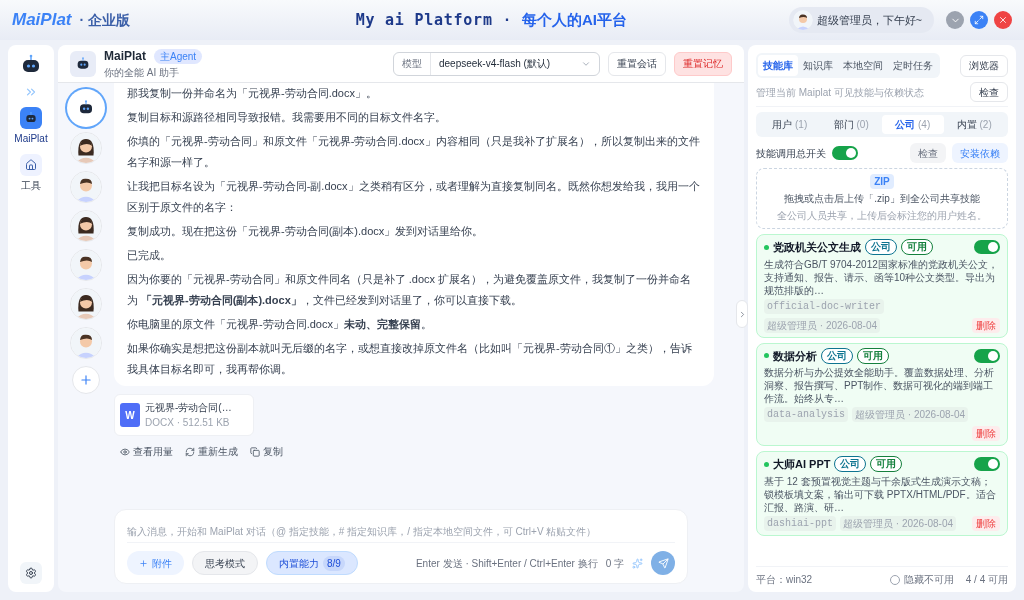 Image resolution: width=1024 pixels, height=600 pixels. I want to click on install-deps-button: 安装依赖, so click(980, 153).